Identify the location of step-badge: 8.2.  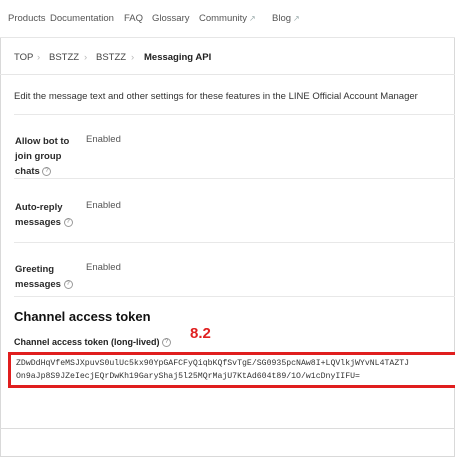
(200, 333).